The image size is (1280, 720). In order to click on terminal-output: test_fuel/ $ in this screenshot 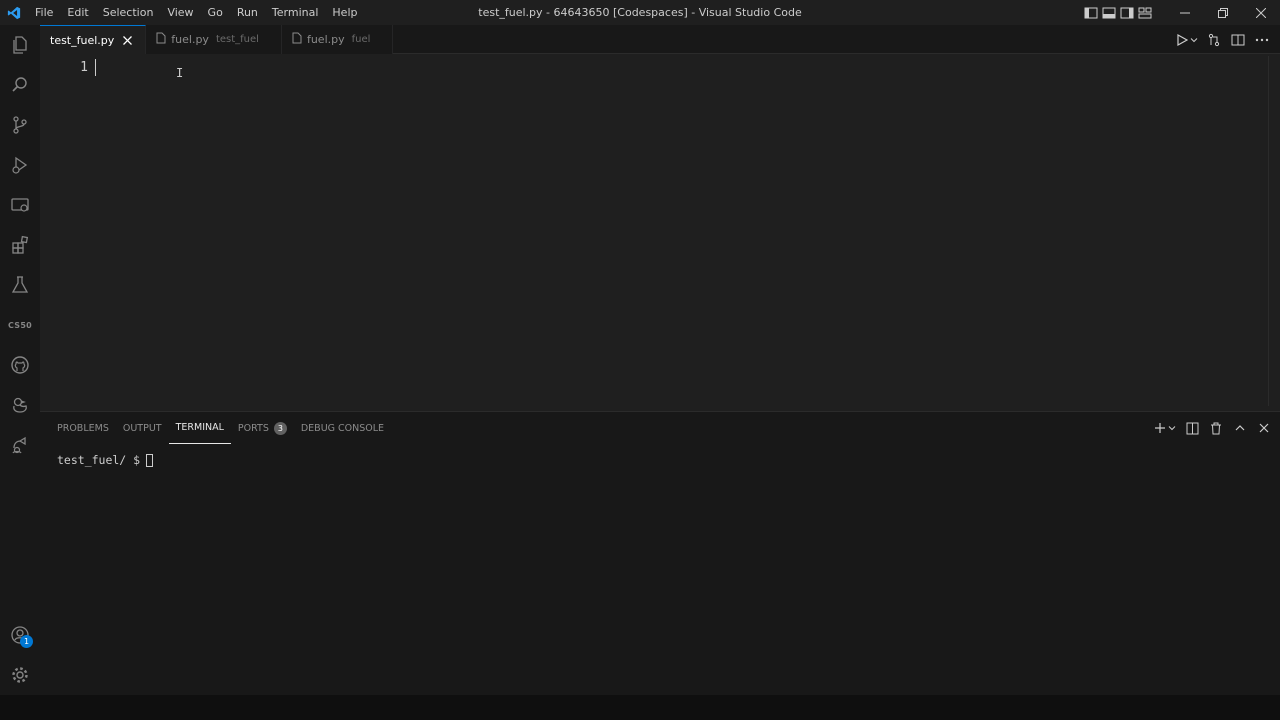, I will do `click(105, 460)`.